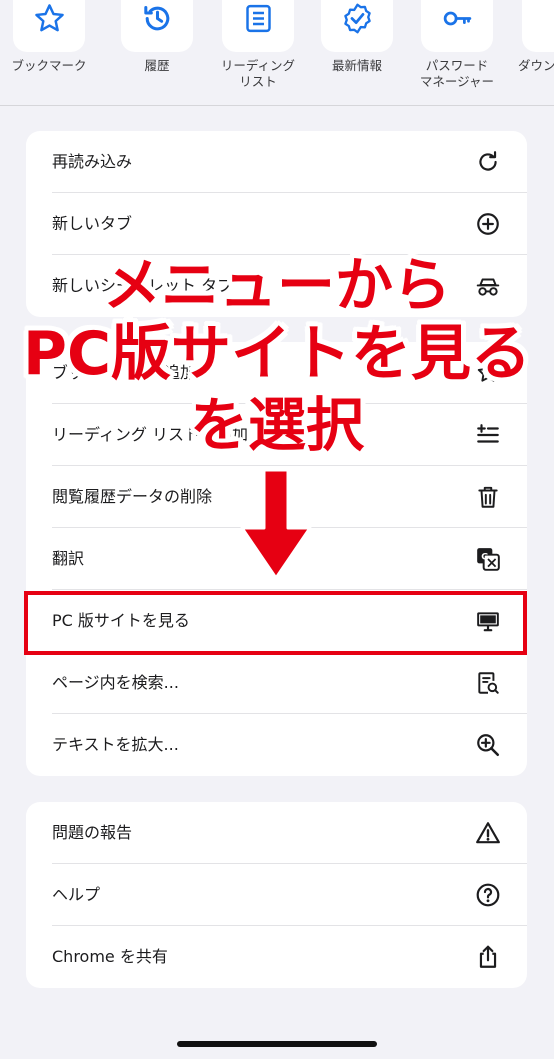  I want to click on annotation-line-3: を選択, so click(276, 425).